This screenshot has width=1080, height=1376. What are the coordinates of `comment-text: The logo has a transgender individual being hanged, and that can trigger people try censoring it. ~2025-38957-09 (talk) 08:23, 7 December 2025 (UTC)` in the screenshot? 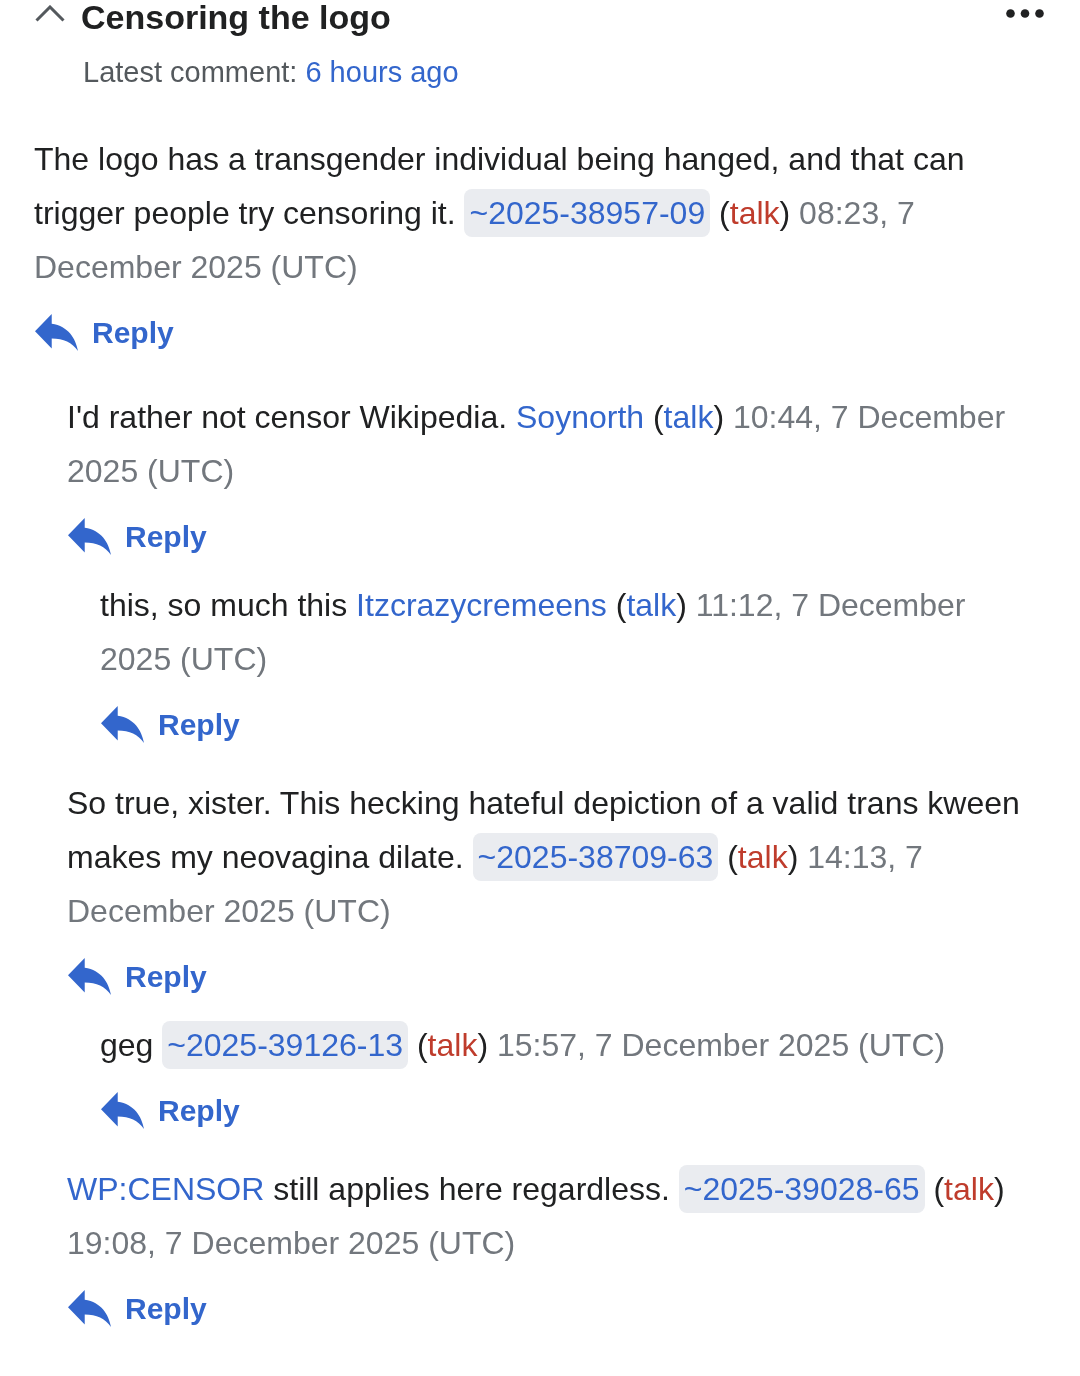 It's located at (500, 213).